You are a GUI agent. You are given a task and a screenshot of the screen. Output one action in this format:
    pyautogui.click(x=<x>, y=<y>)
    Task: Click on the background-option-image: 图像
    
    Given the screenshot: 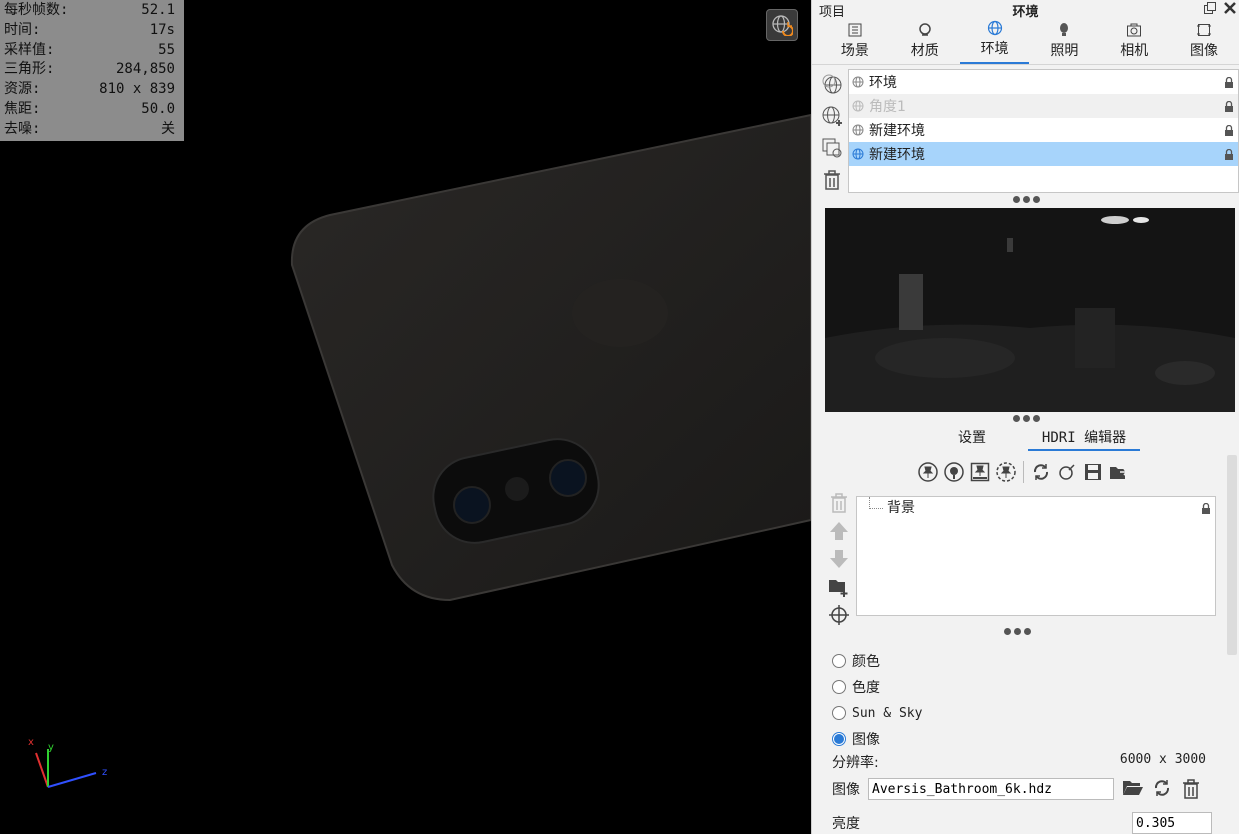 What is the action you would take?
    pyautogui.click(x=877, y=739)
    